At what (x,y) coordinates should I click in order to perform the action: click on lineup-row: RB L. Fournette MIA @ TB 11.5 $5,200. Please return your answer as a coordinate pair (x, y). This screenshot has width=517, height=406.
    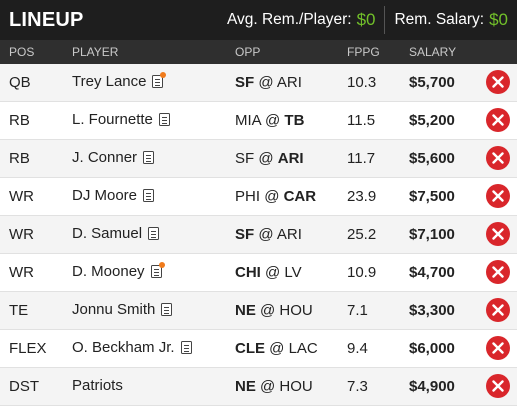
    Looking at the image, I should click on (258, 121).